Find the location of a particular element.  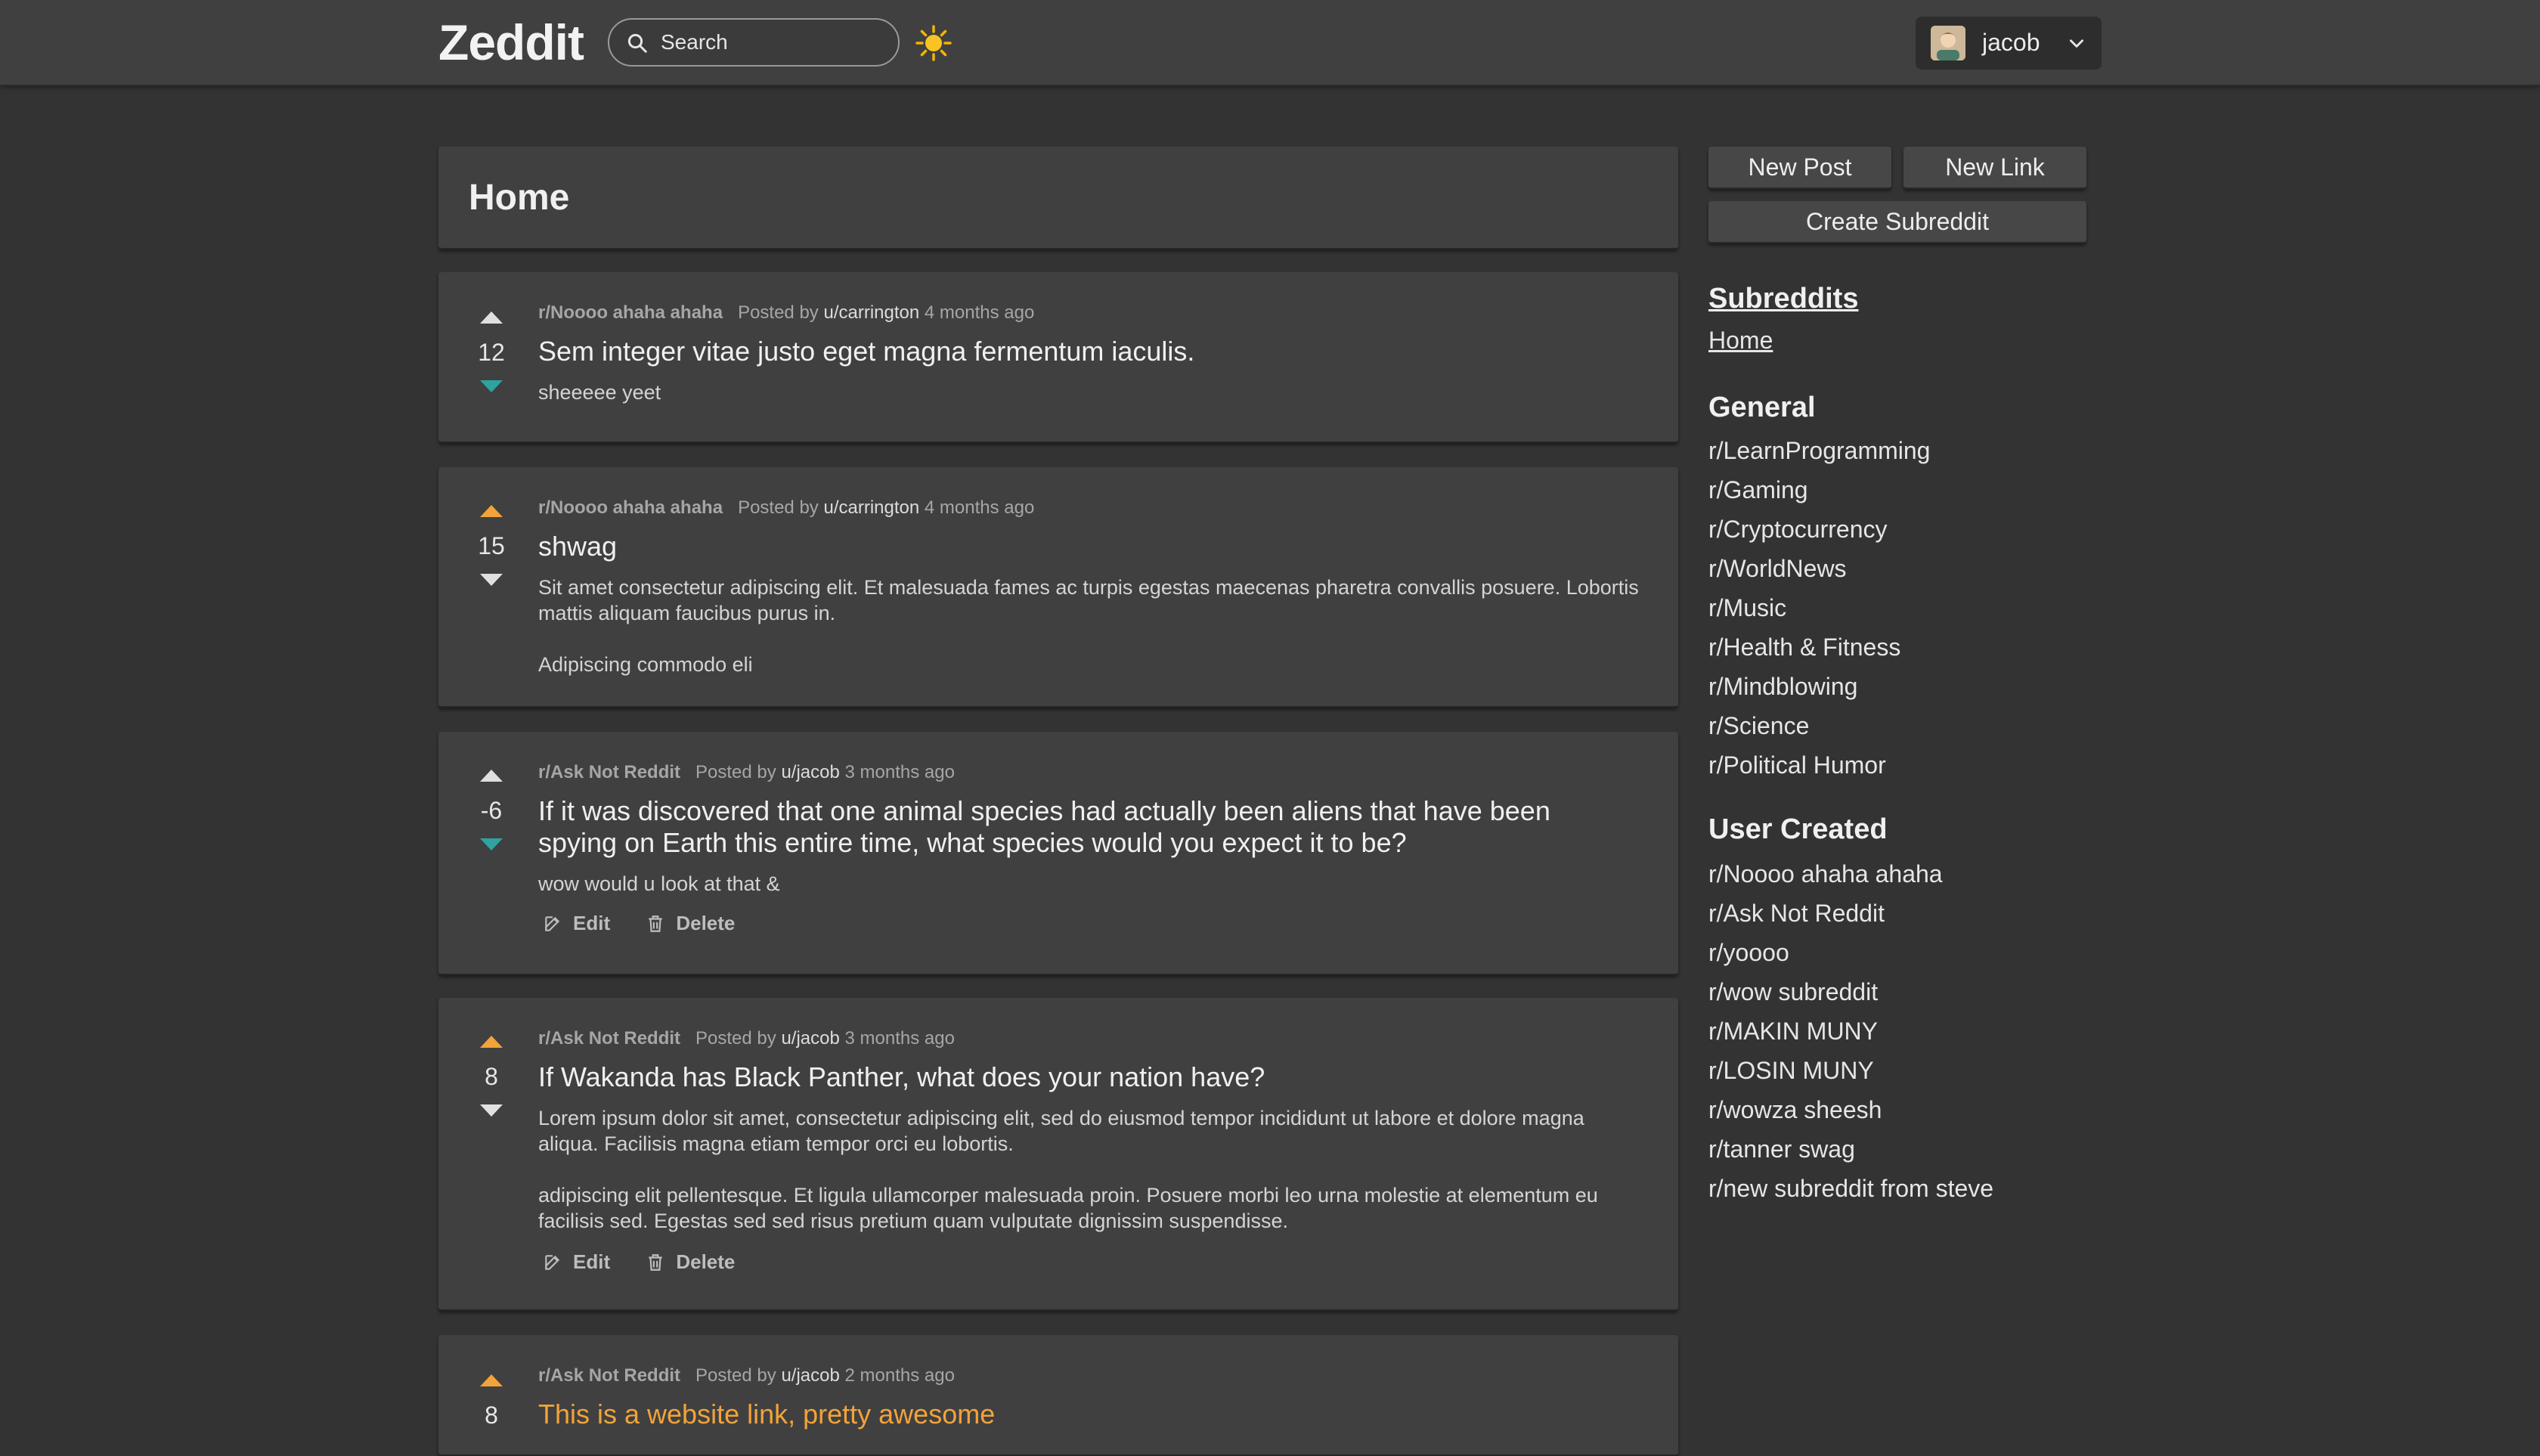

post-body: wow would u look at that & is located at coordinates (659, 883).